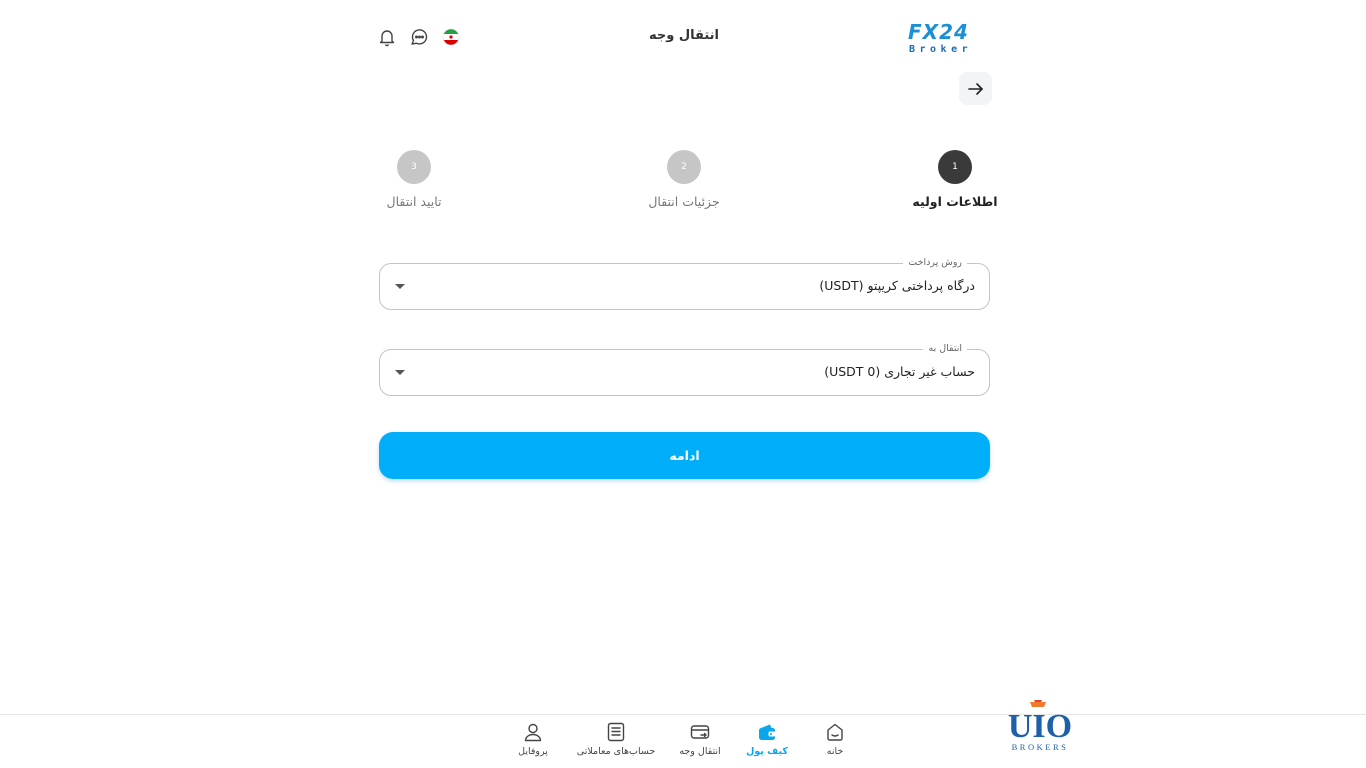 Image resolution: width=1366 pixels, height=768 pixels. Describe the element at coordinates (387, 37) in the screenshot. I see `notification-bell-icon` at that location.